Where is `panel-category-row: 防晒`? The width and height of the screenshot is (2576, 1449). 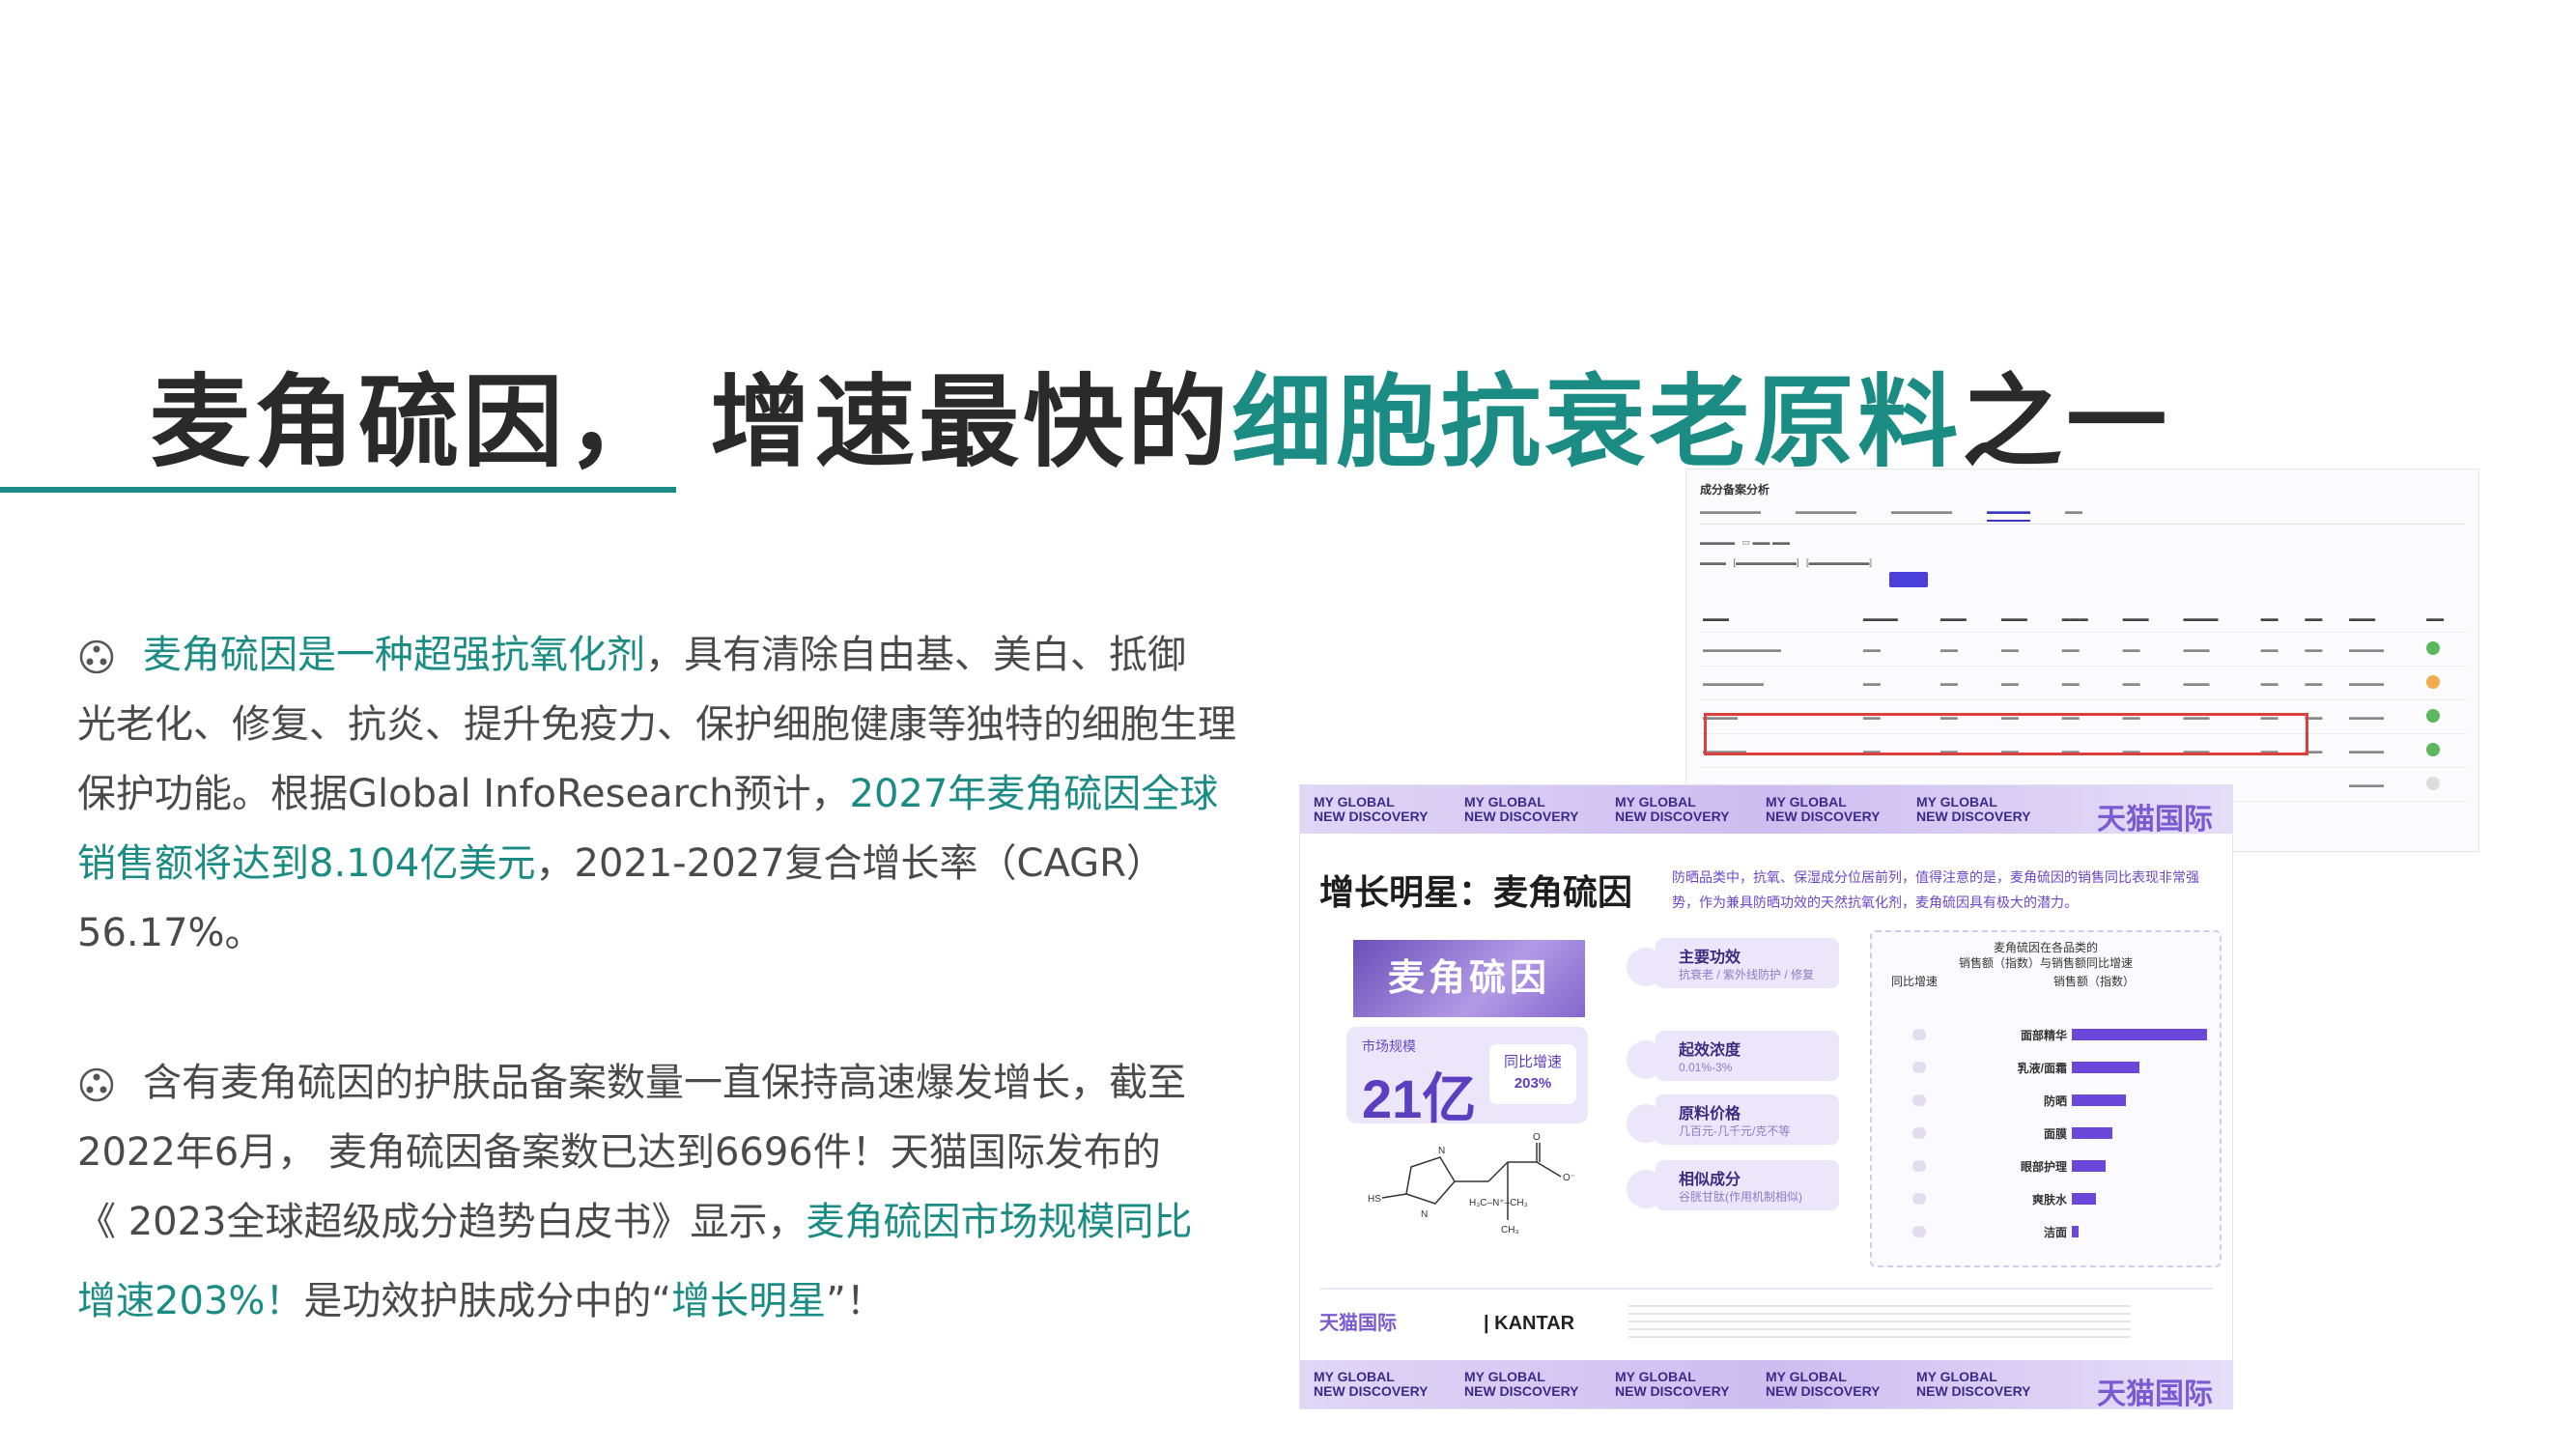 panel-category-row: 防晒 is located at coordinates (2045, 1100).